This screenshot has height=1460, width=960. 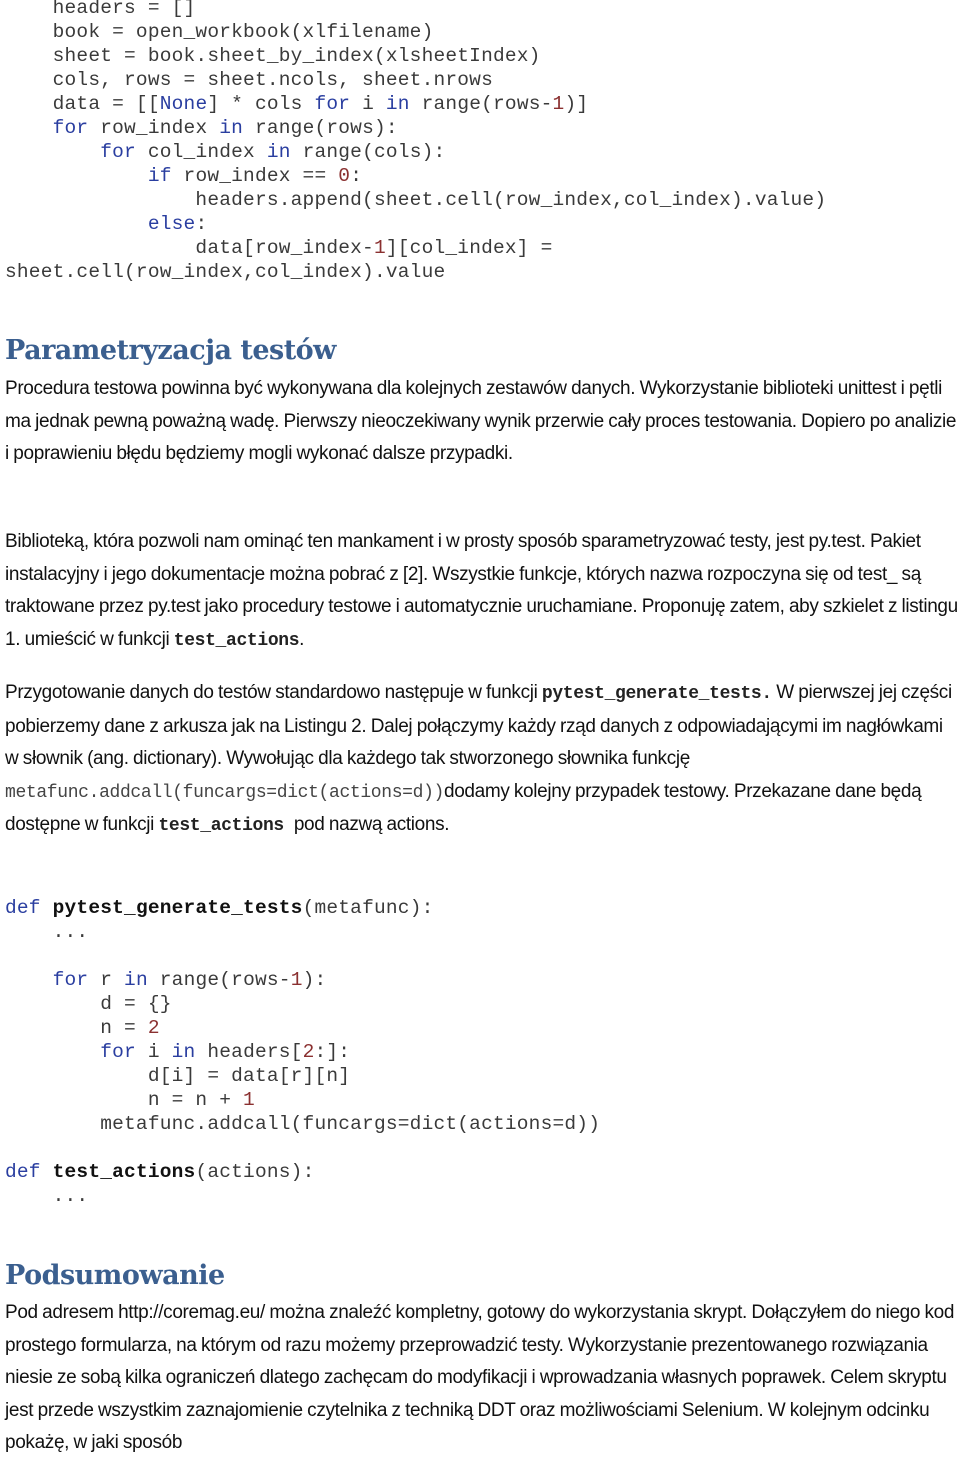 I want to click on code-function-name: test_actions, so click(x=124, y=1172).